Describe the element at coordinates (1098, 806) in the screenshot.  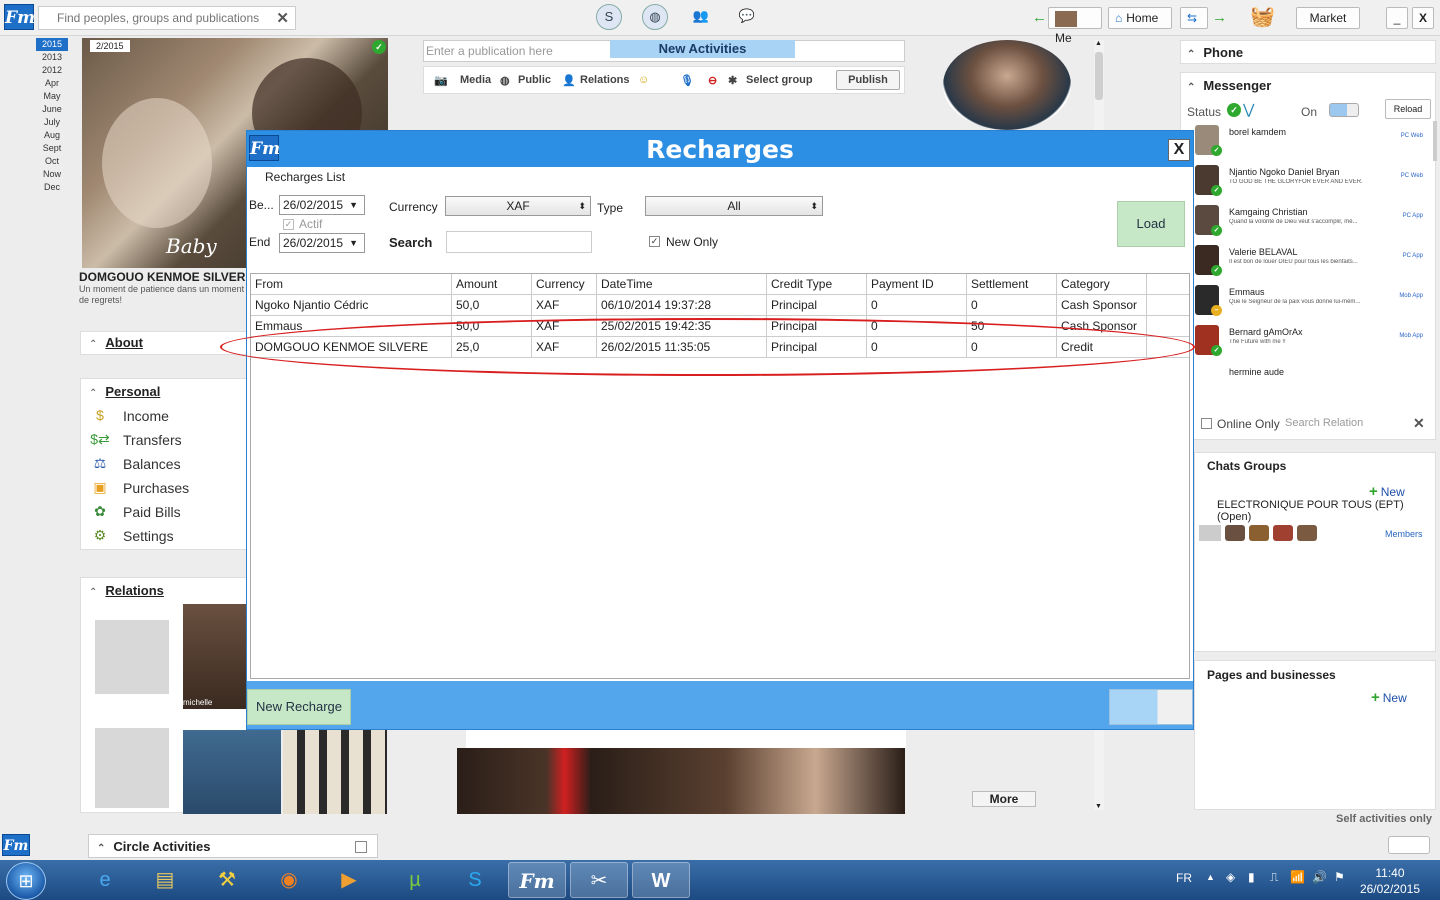
I see `scroll-down-icon: ▼` at that location.